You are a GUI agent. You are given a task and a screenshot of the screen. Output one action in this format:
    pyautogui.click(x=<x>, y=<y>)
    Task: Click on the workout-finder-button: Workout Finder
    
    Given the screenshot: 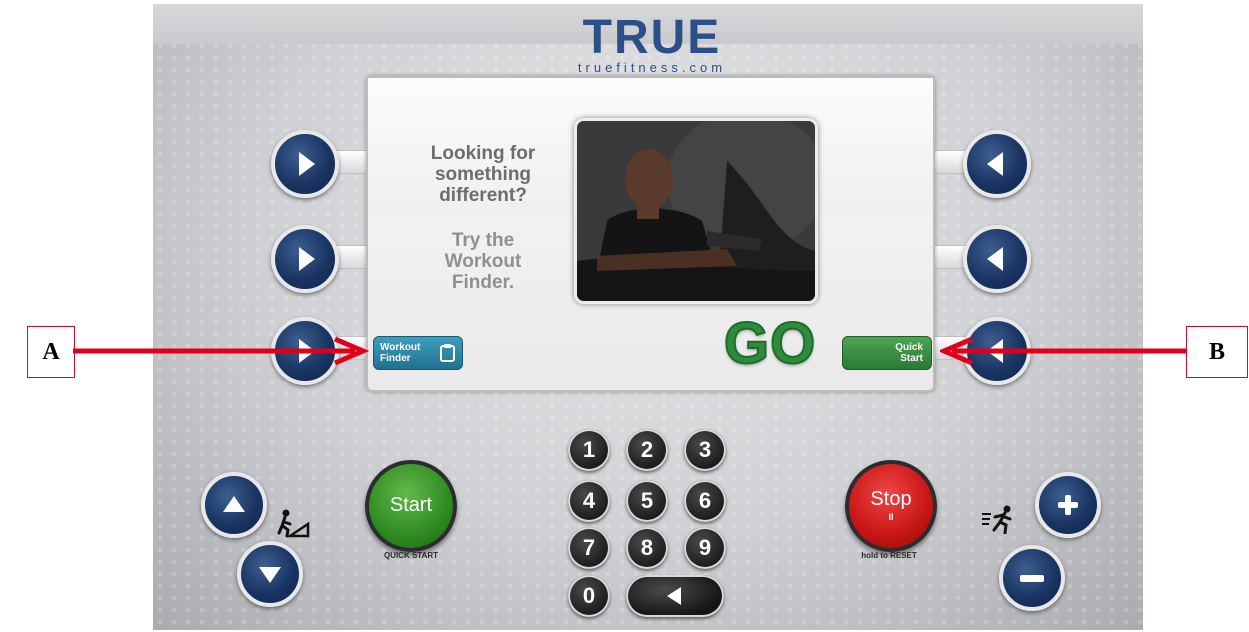 What is the action you would take?
    pyautogui.click(x=418, y=353)
    